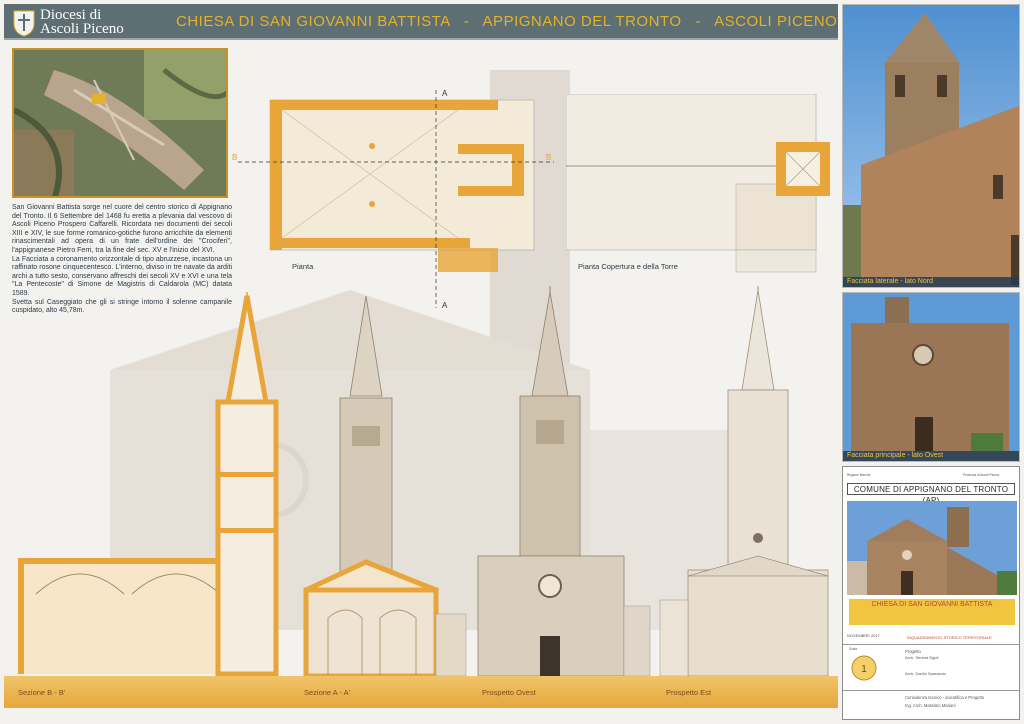 This screenshot has height=724, width=1024. I want to click on tavola-number: 1, so click(864, 669).